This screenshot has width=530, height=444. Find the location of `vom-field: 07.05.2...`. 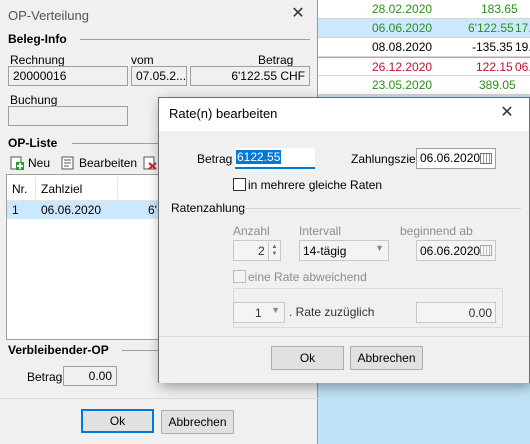

vom-field: 07.05.2... is located at coordinates (159, 76).